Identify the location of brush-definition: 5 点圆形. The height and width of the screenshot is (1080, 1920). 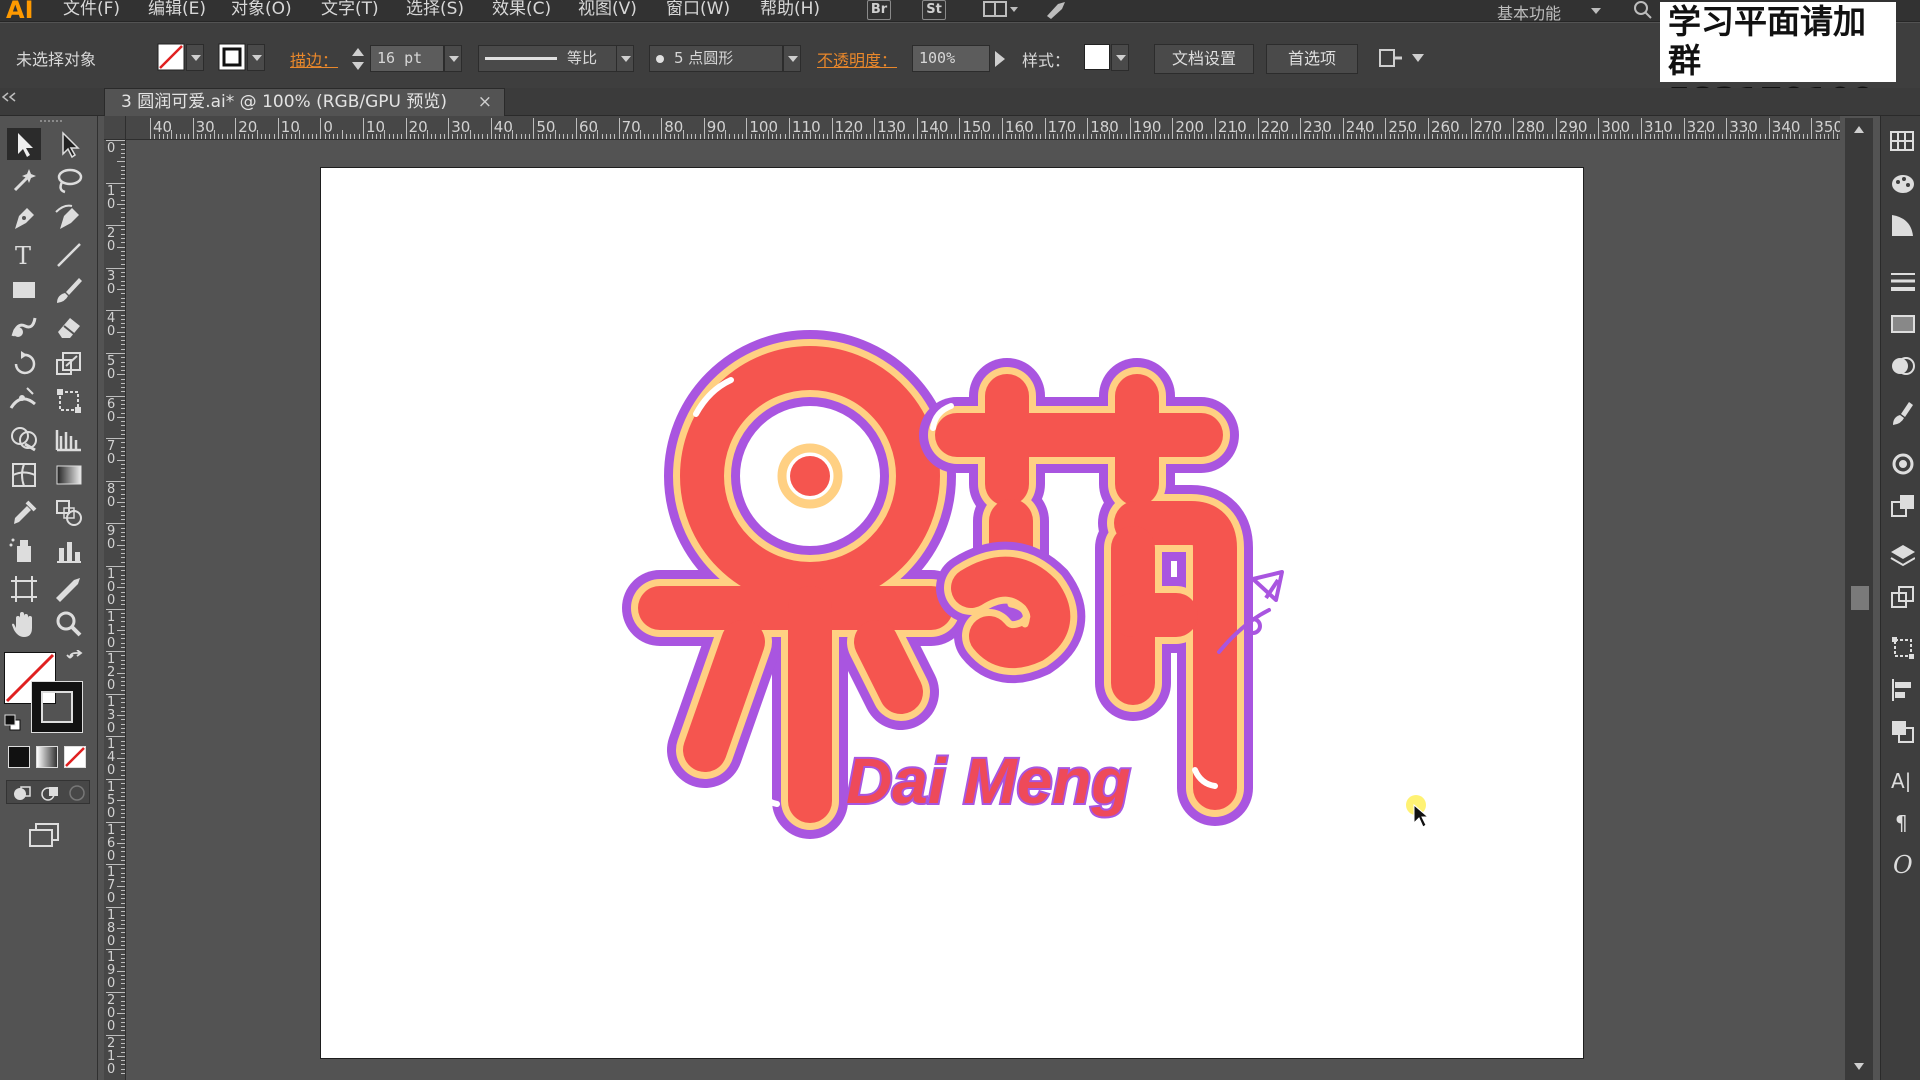
(716, 58).